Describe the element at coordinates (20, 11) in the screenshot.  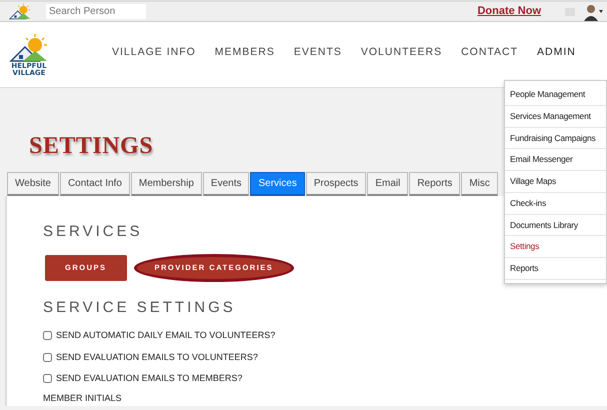
I see `helpful-village-small-logo-icon` at that location.